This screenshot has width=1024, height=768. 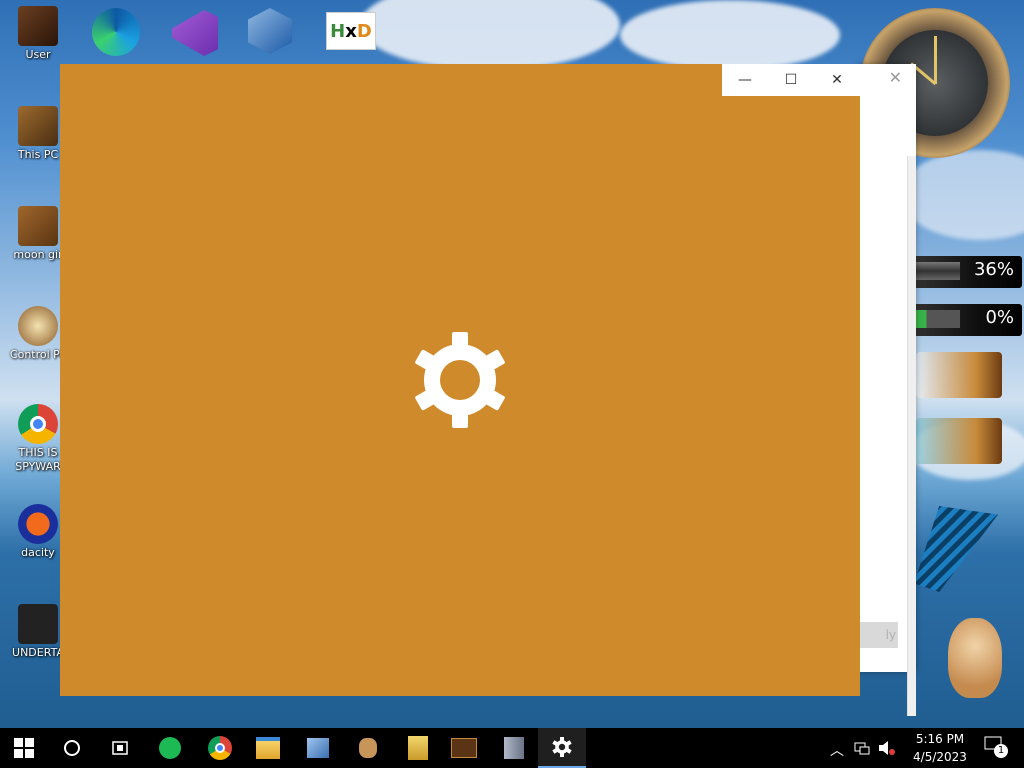 What do you see at coordinates (38, 54) in the screenshot?
I see `desktop-icon-label: User` at bounding box center [38, 54].